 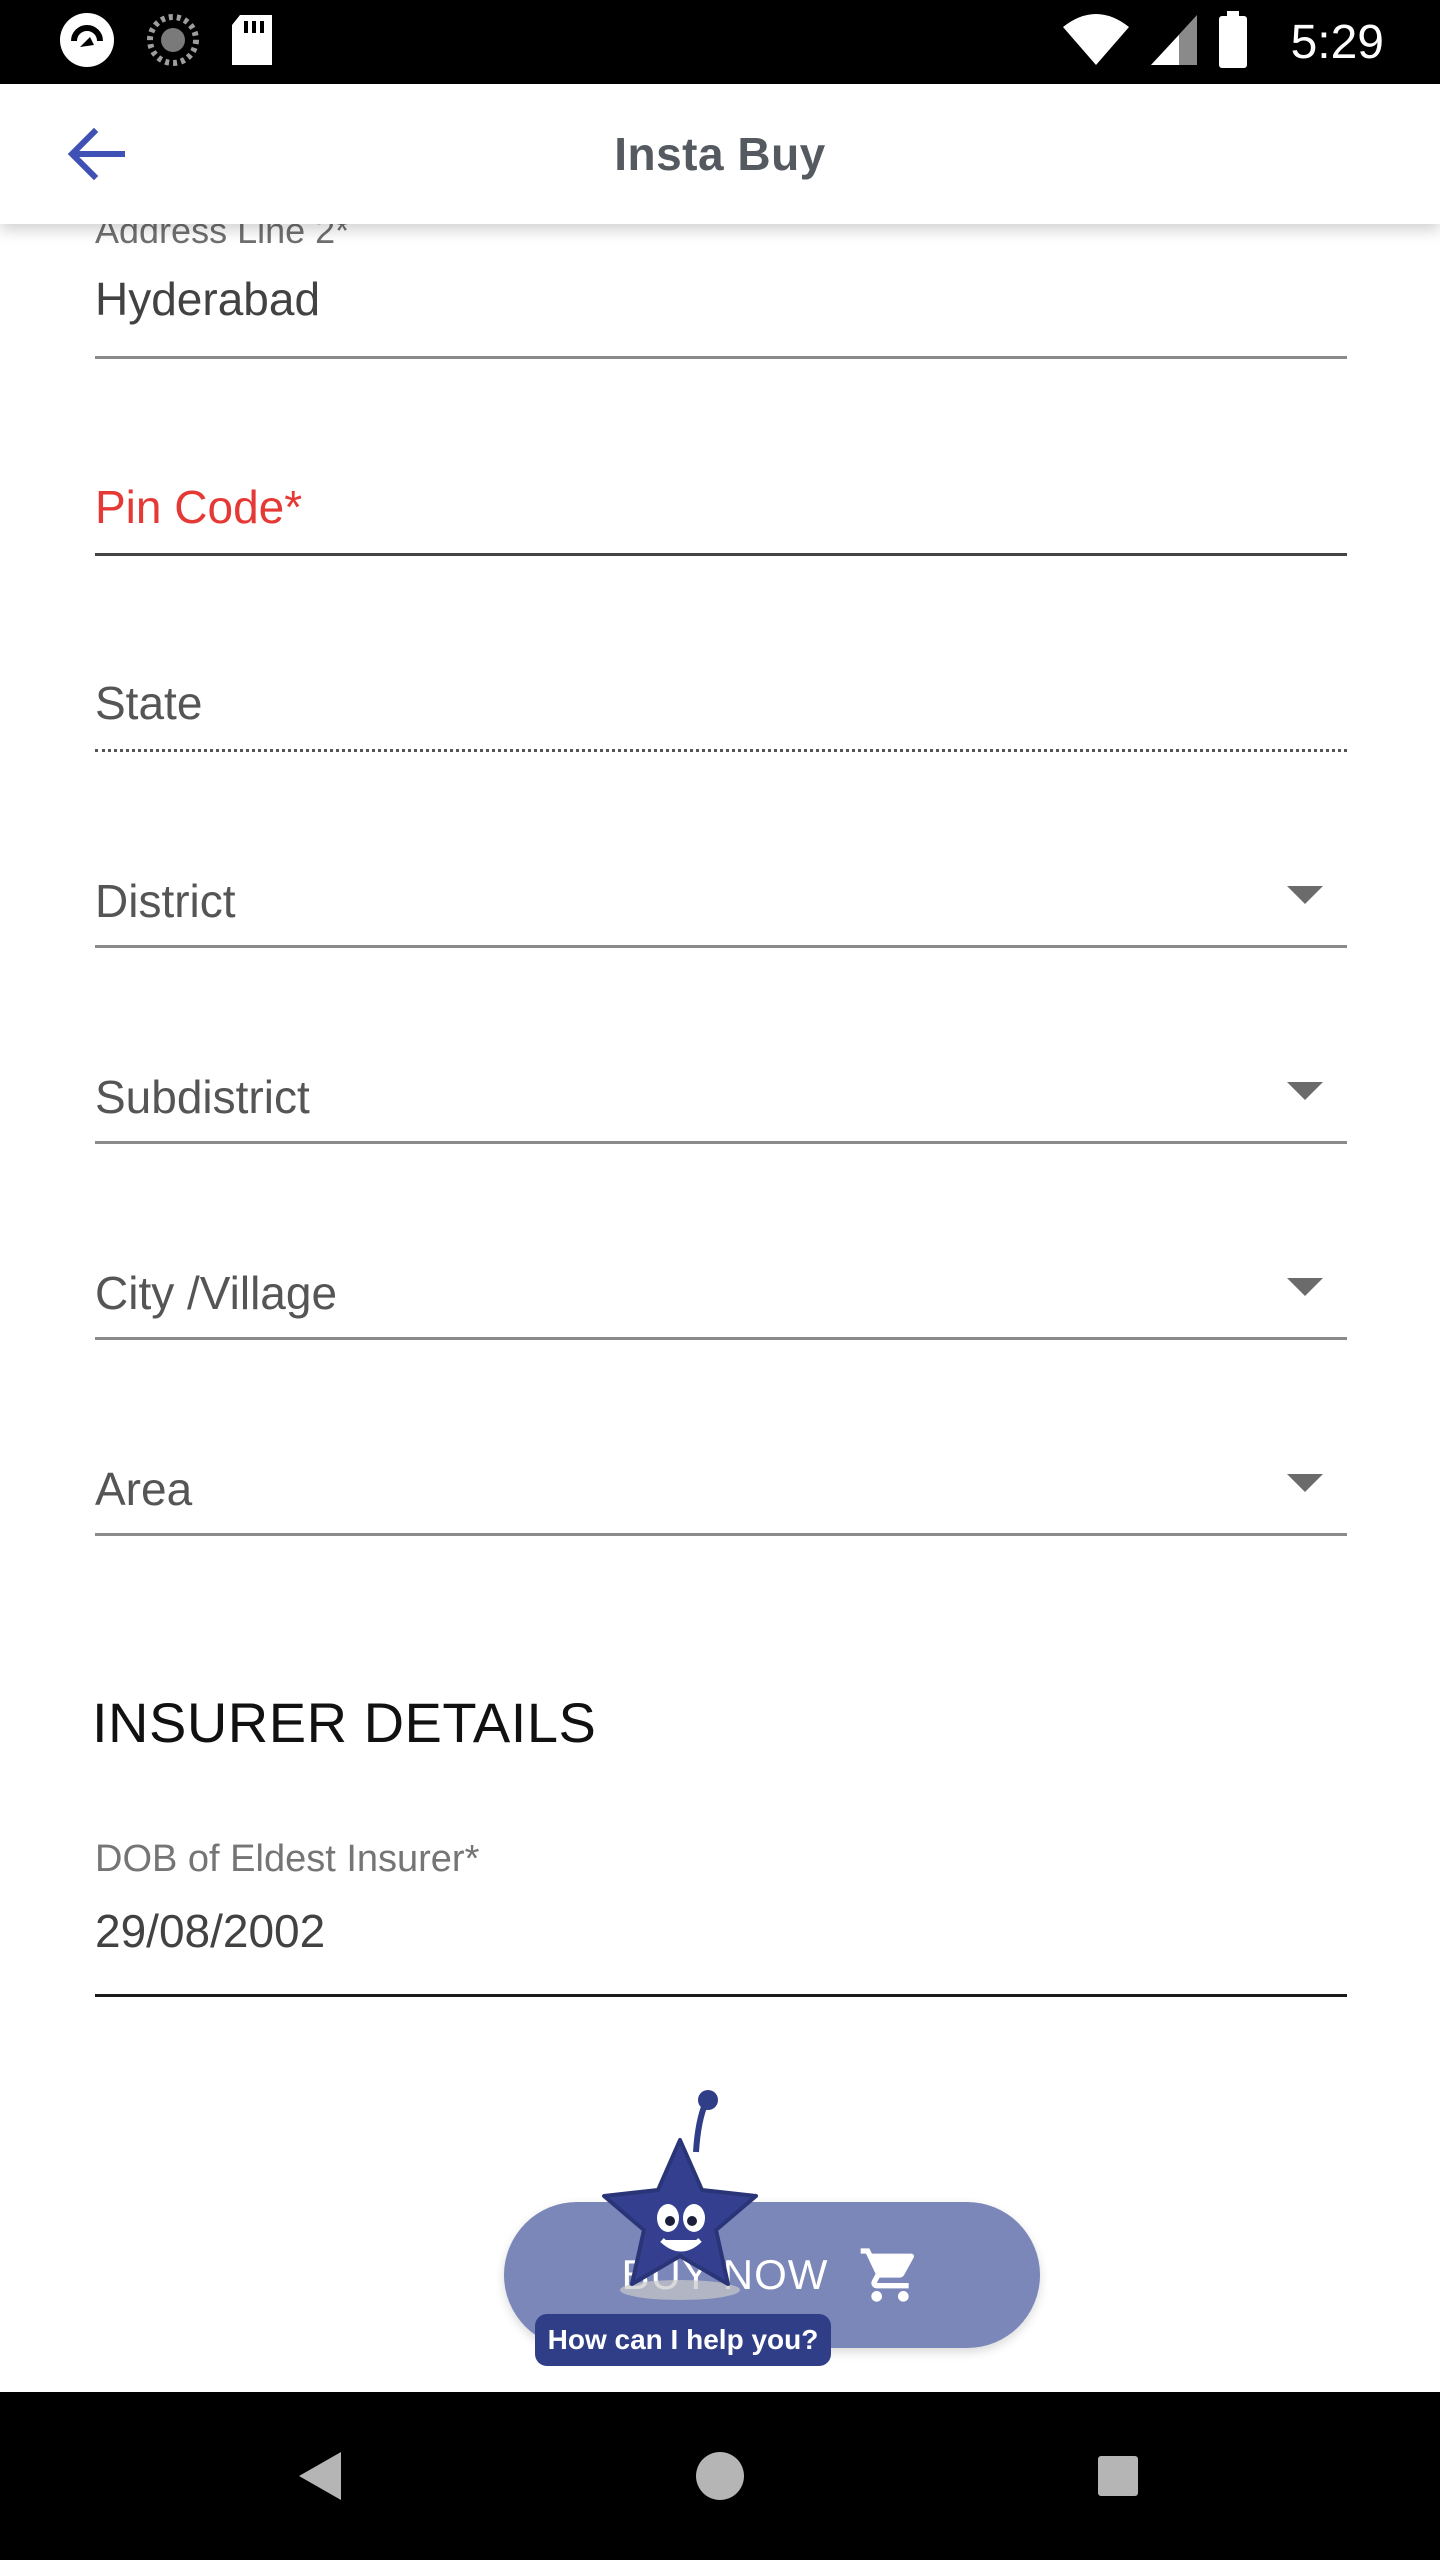 I want to click on area-underline, so click(x=721, y=1534).